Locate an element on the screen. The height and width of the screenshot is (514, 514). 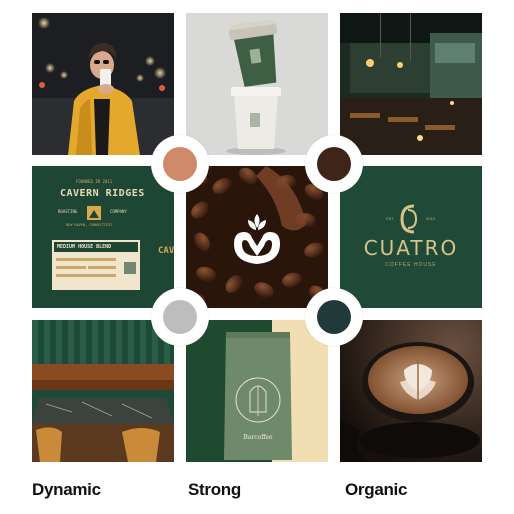
caption-organic: Organic is located at coordinates (376, 489).